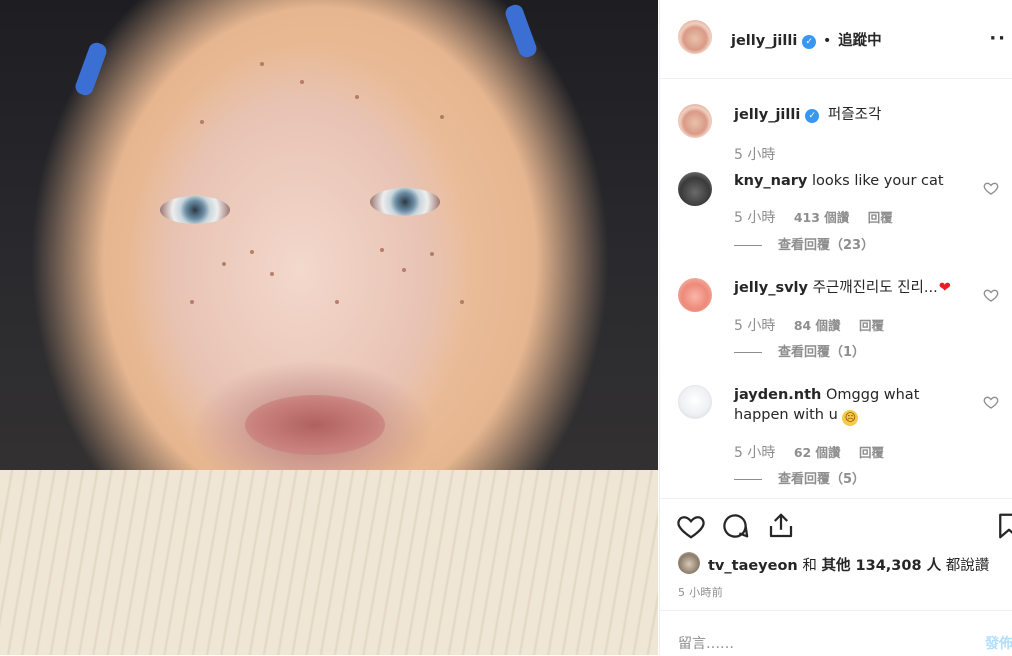  Describe the element at coordinates (878, 181) in the screenshot. I see `comment-text: looks like your cat` at that location.